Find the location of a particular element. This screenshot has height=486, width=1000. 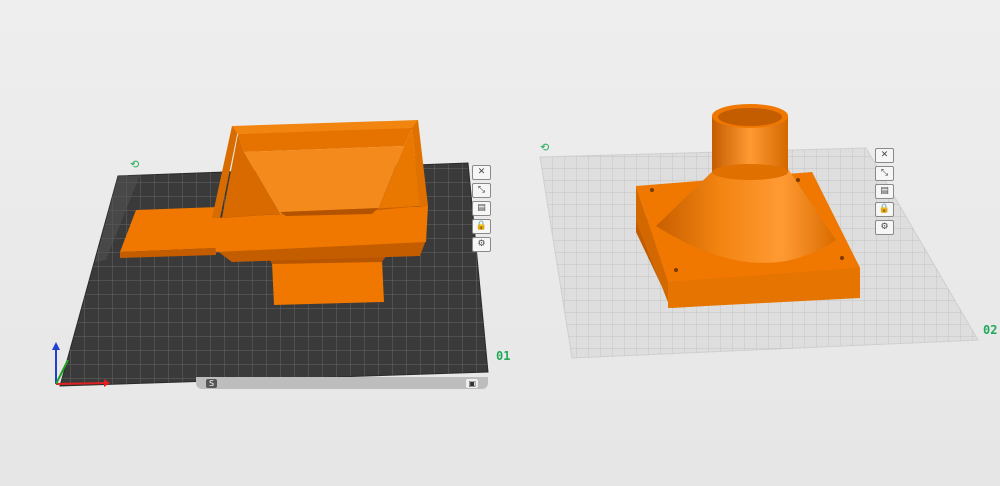

plate-02-label: 02 is located at coordinates (990, 330).